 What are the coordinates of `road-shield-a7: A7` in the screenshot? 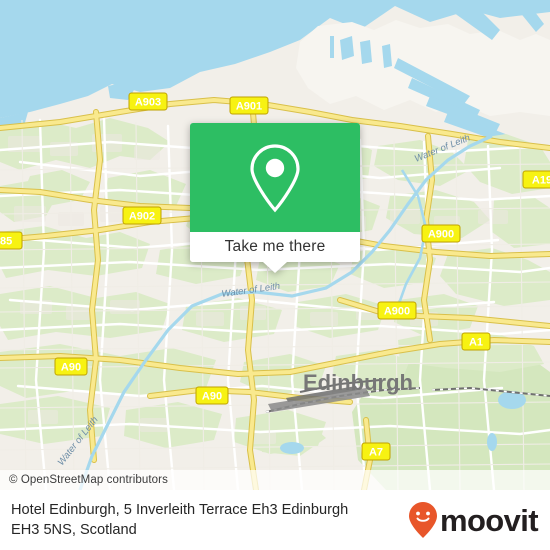 It's located at (376, 451).